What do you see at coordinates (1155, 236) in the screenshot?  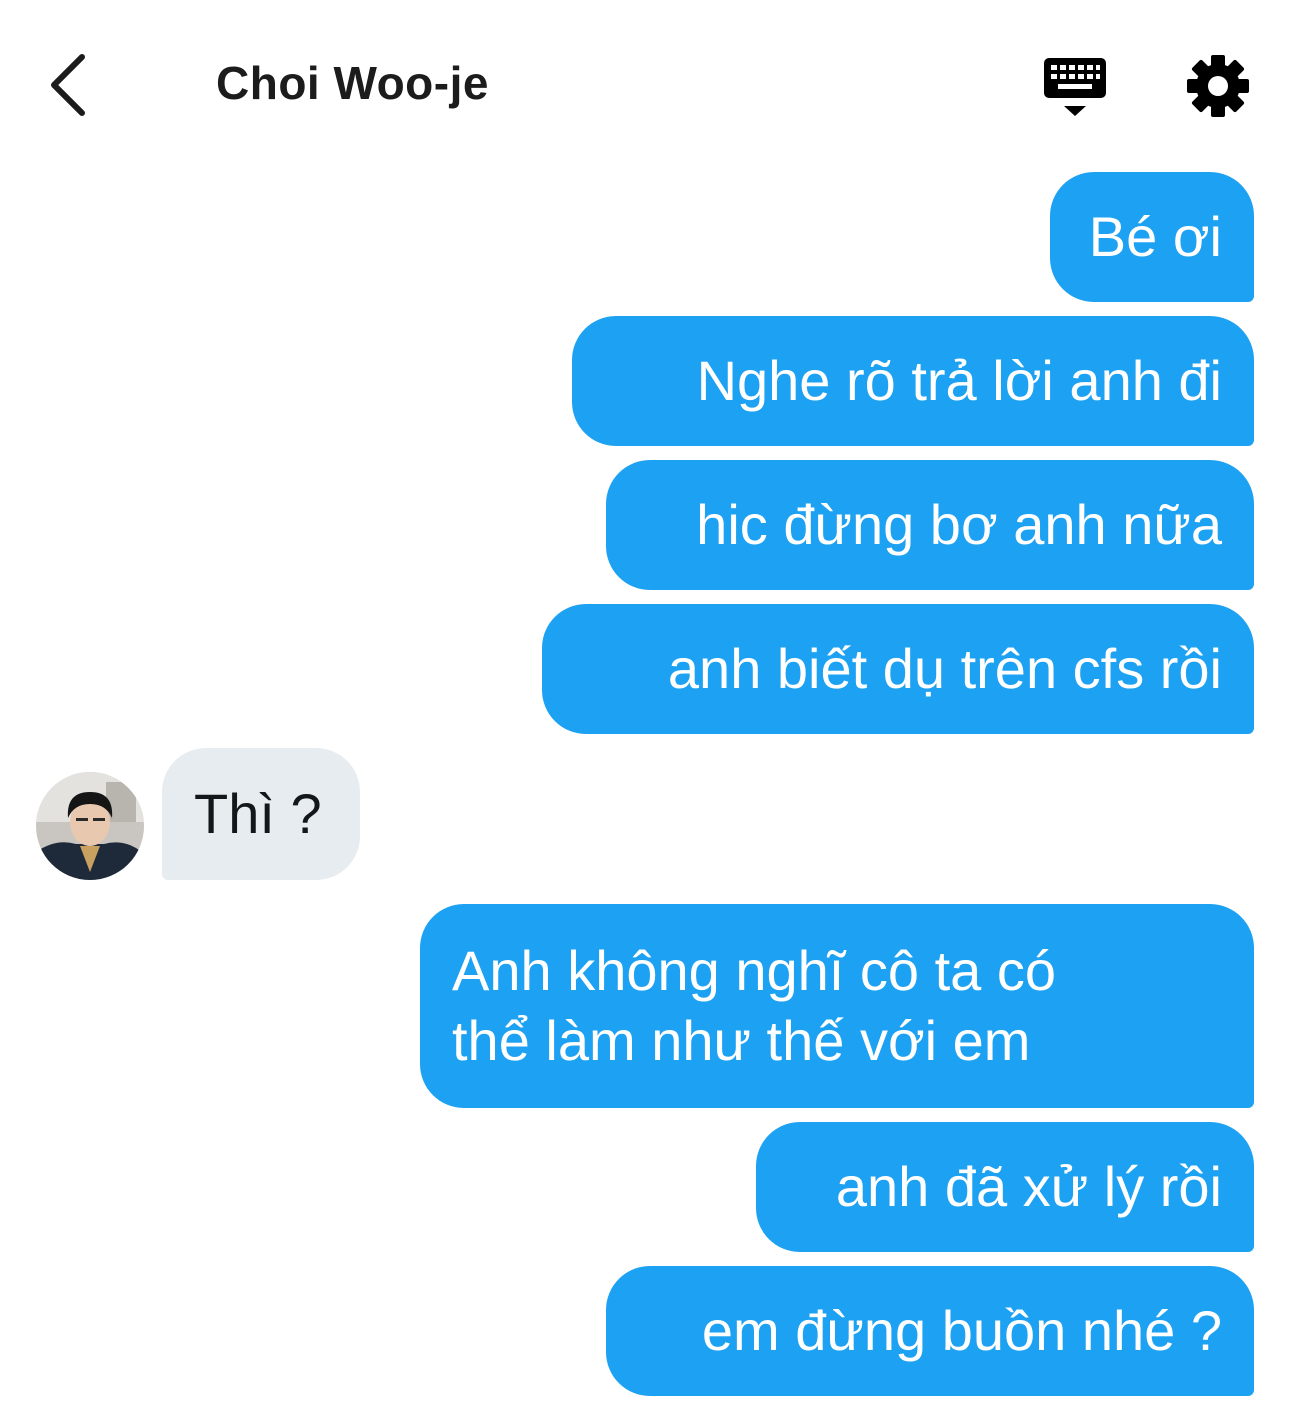 I see `message-text: Bé ơi` at bounding box center [1155, 236].